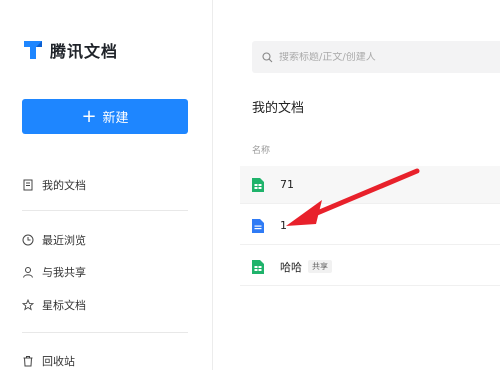 This screenshot has height=370, width=500. Describe the element at coordinates (261, 149) in the screenshot. I see `column-header-name: 名称` at that location.